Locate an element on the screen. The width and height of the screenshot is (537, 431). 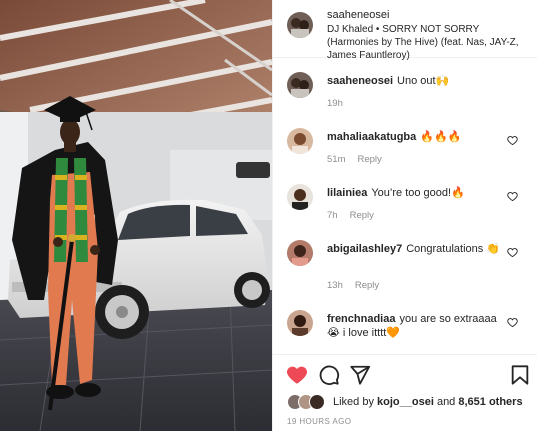
comment-time: 7h is located at coordinates (332, 215).